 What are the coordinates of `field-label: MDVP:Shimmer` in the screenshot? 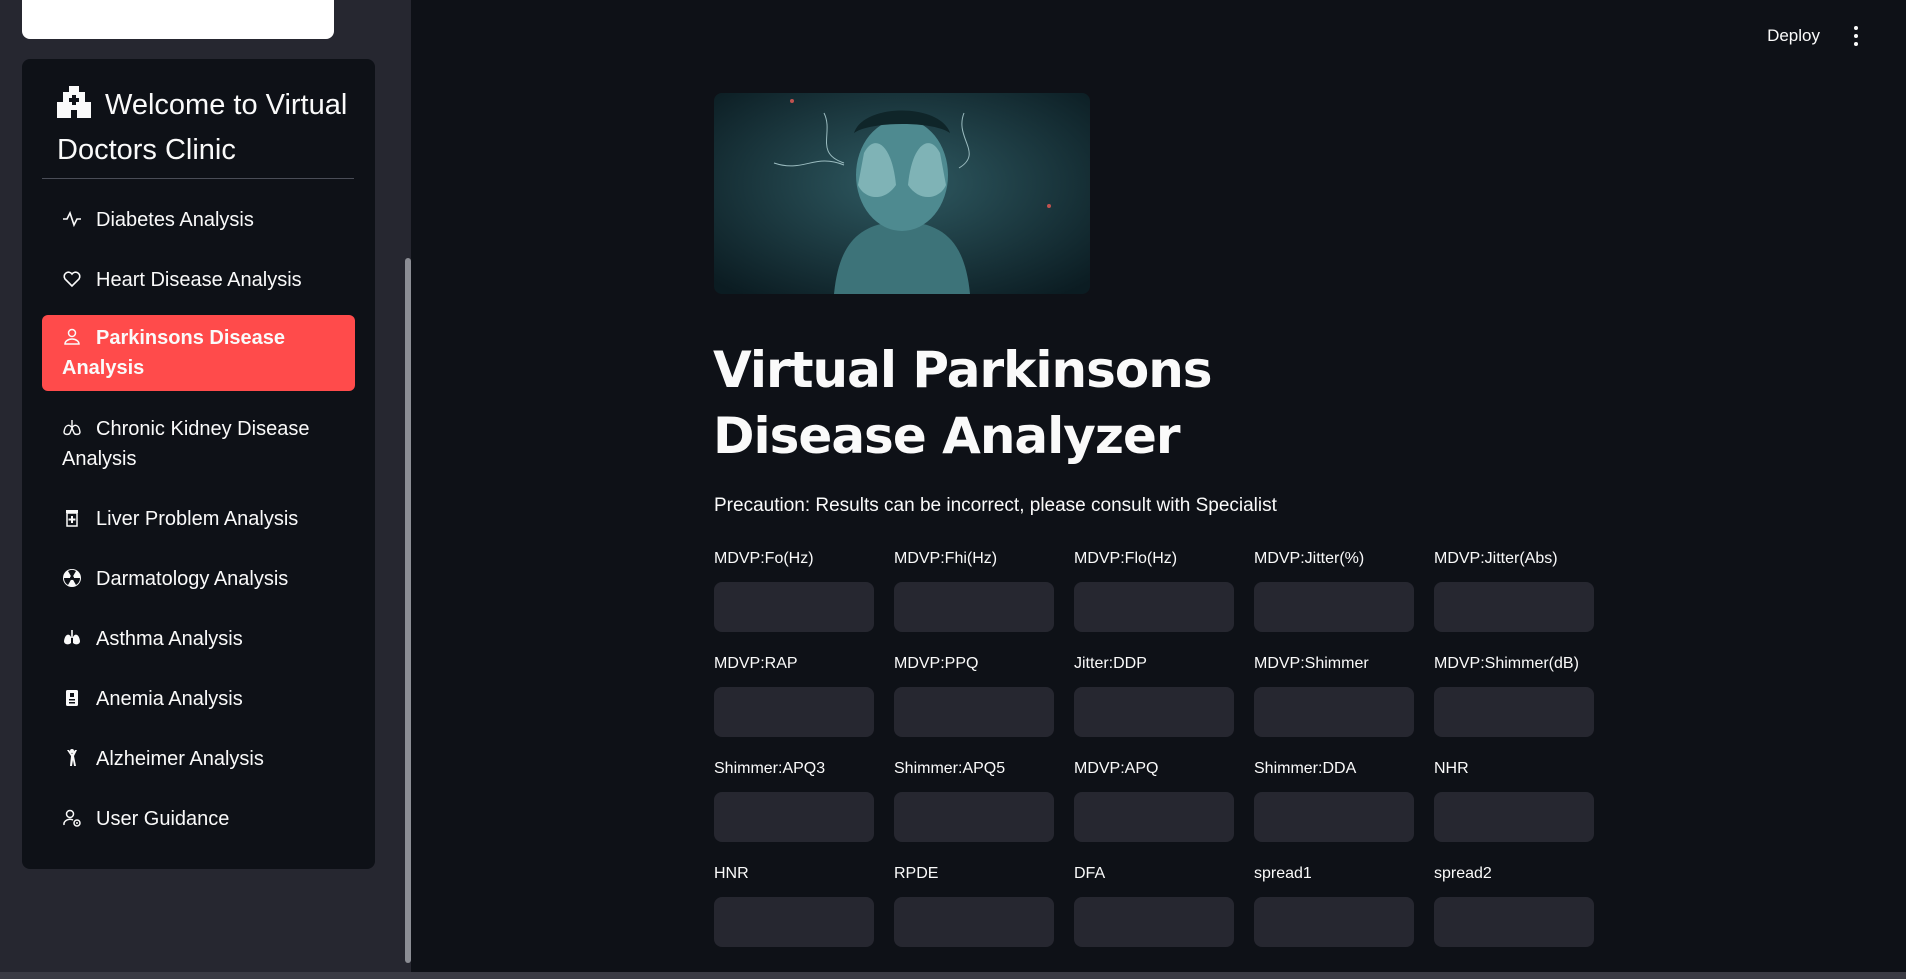 It's located at (1311, 663).